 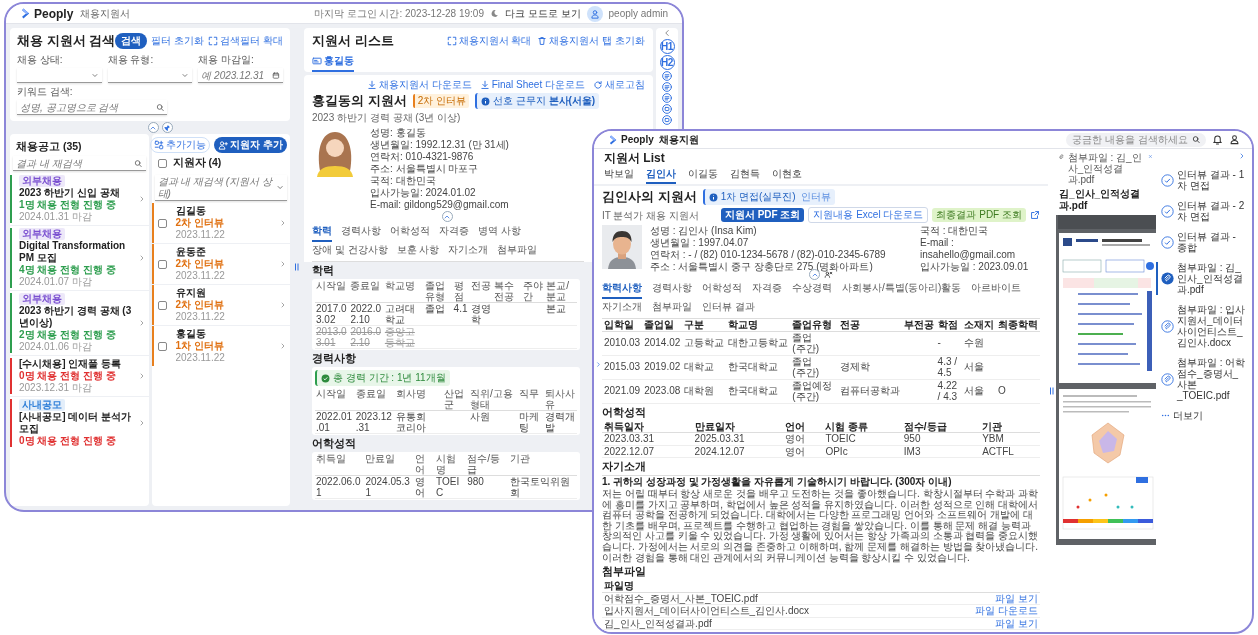 What do you see at coordinates (941, 438) in the screenshot?
I see `table-cell: 950` at bounding box center [941, 438].